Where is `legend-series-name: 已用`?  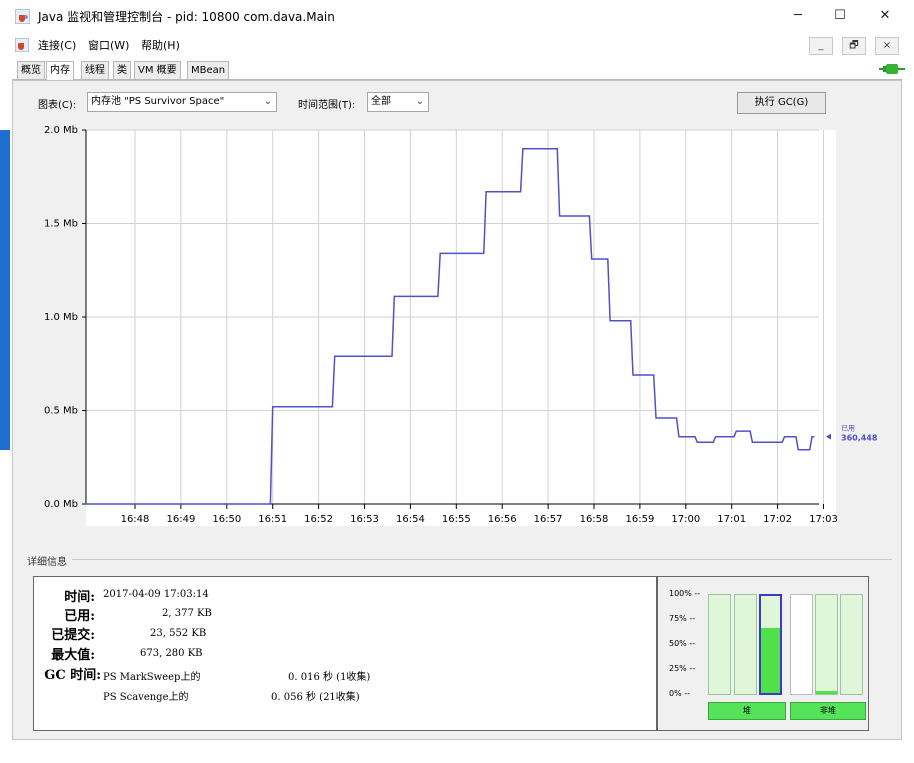 legend-series-name: 已用 is located at coordinates (848, 429).